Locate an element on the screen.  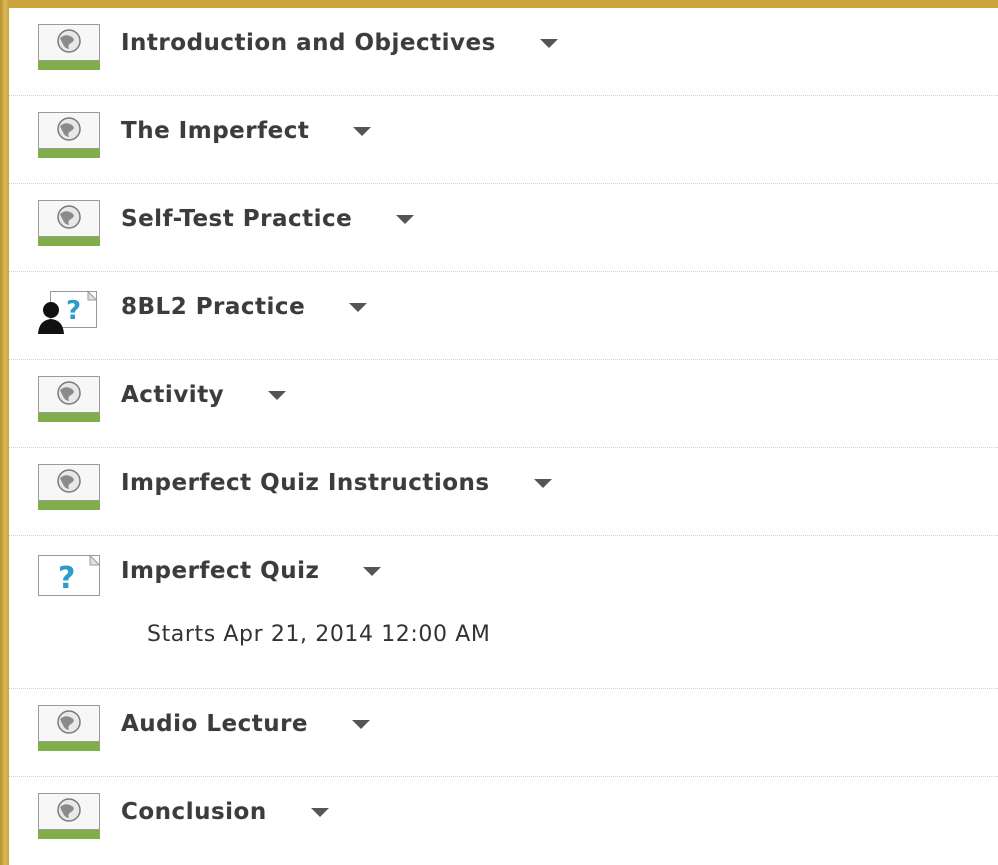
topic-link-imperfect-quiz: Imperfect Quiz is located at coordinates (220, 571).